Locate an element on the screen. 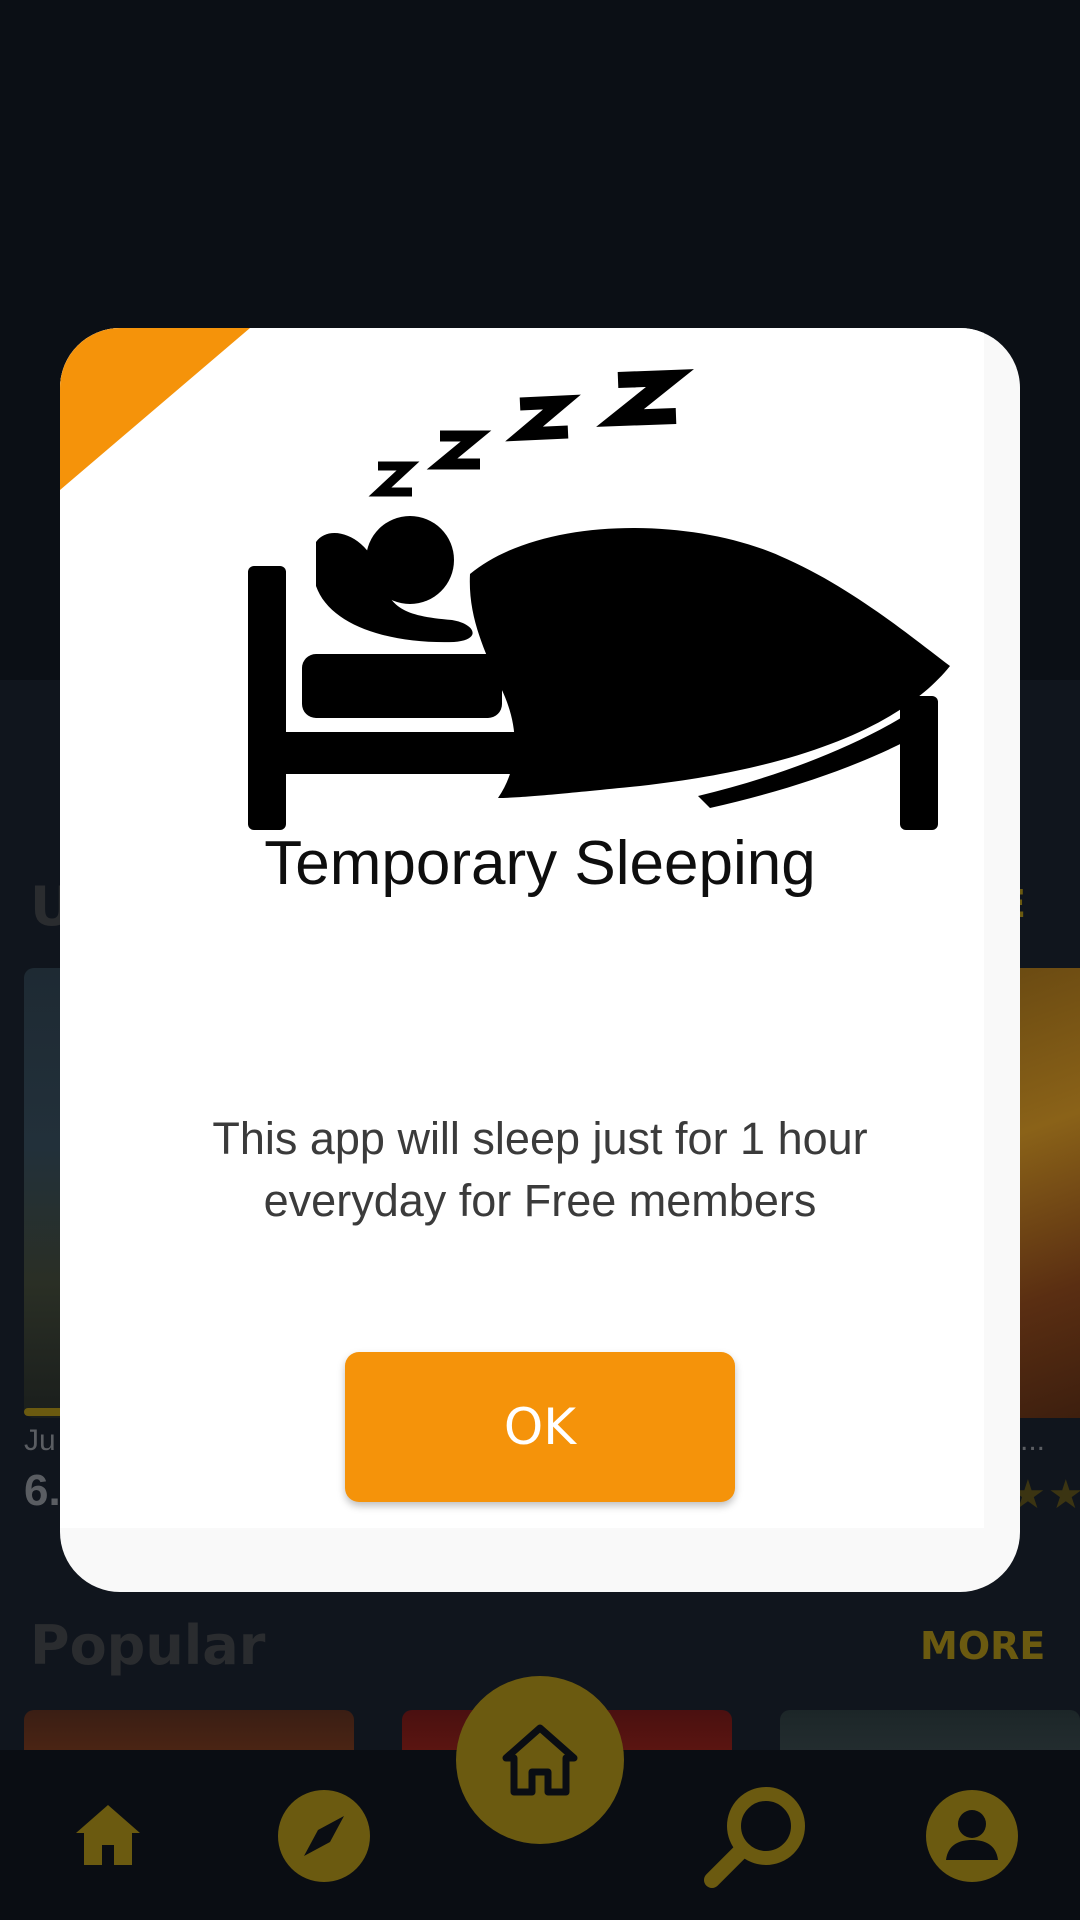 Image resolution: width=1080 pixels, height=1920 pixels. movie-stars-right: ★★ is located at coordinates (1045, 1495).